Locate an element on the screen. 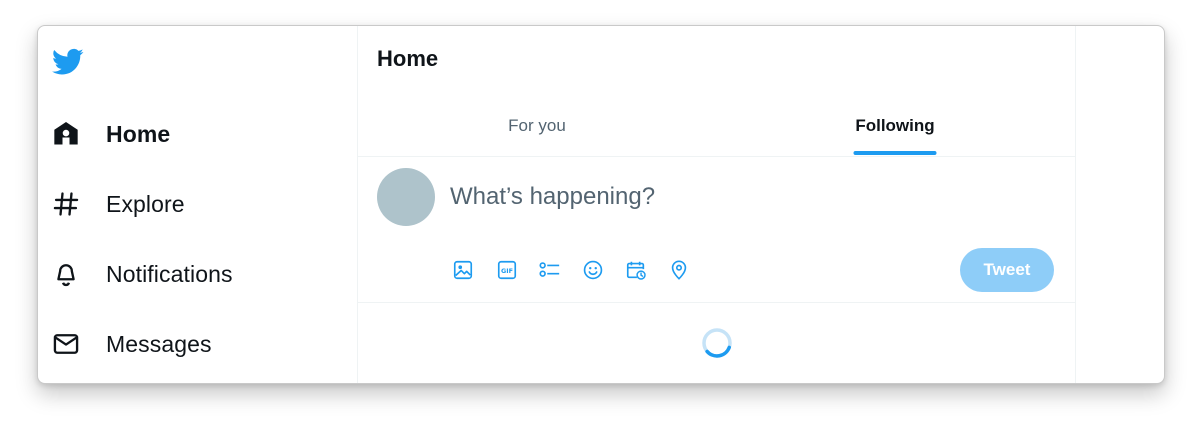  sidebar-item-label: Messages is located at coordinates (159, 343).